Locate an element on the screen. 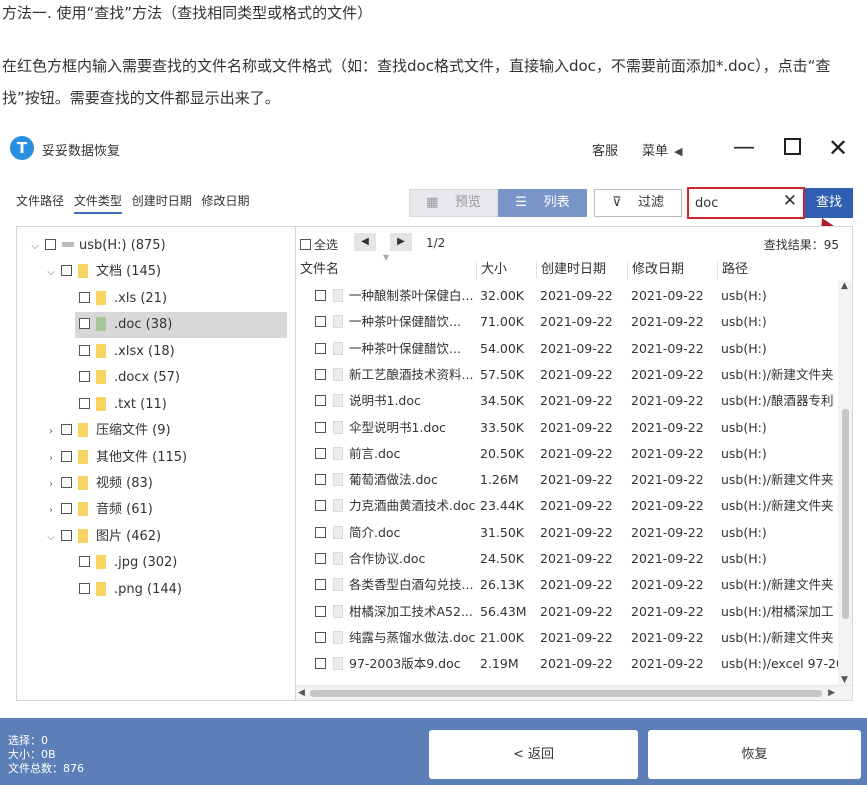  service-button: 客服 is located at coordinates (605, 149).